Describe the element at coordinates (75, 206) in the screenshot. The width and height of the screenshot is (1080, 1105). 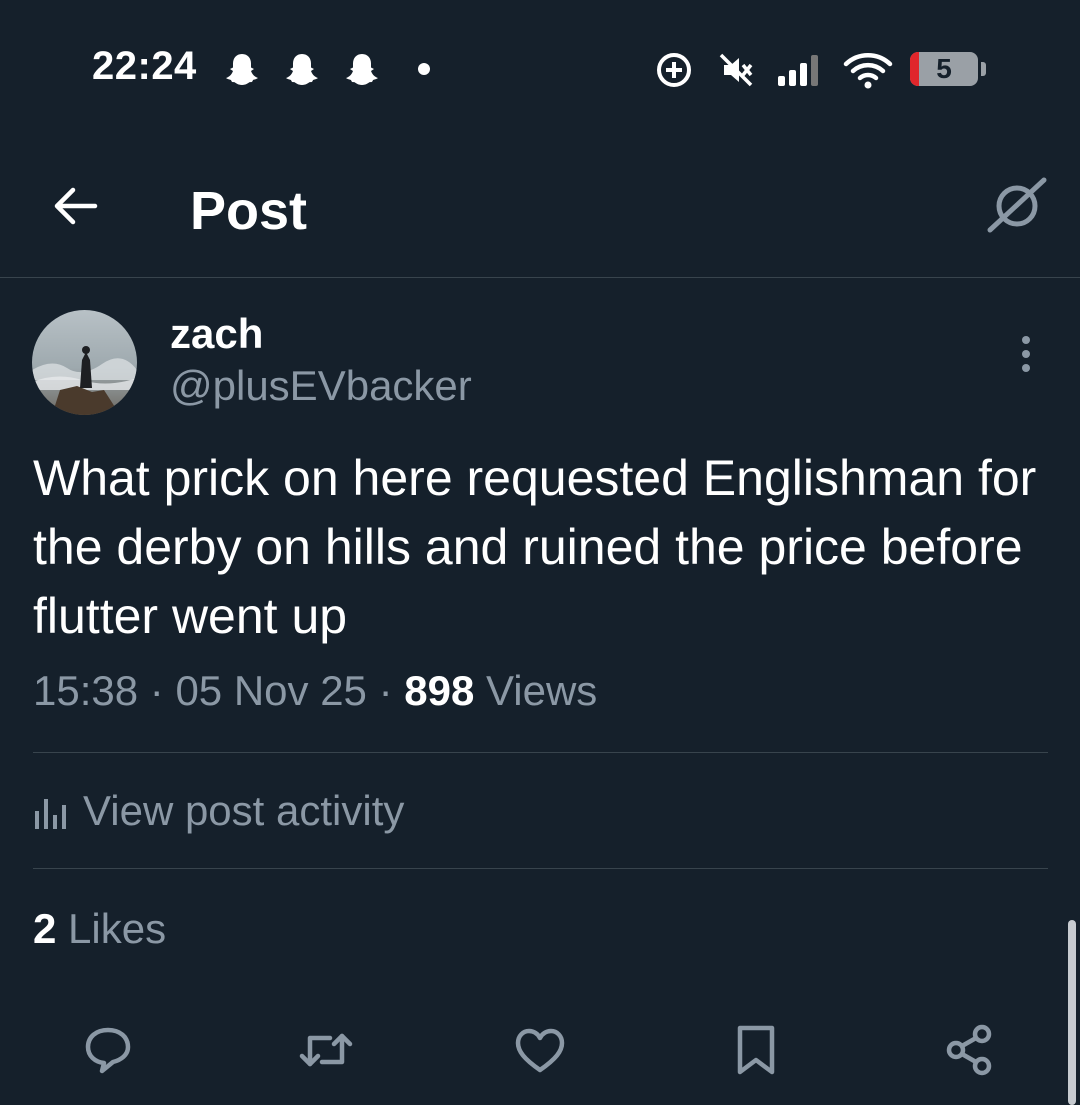
I see `arrow-left-icon` at that location.